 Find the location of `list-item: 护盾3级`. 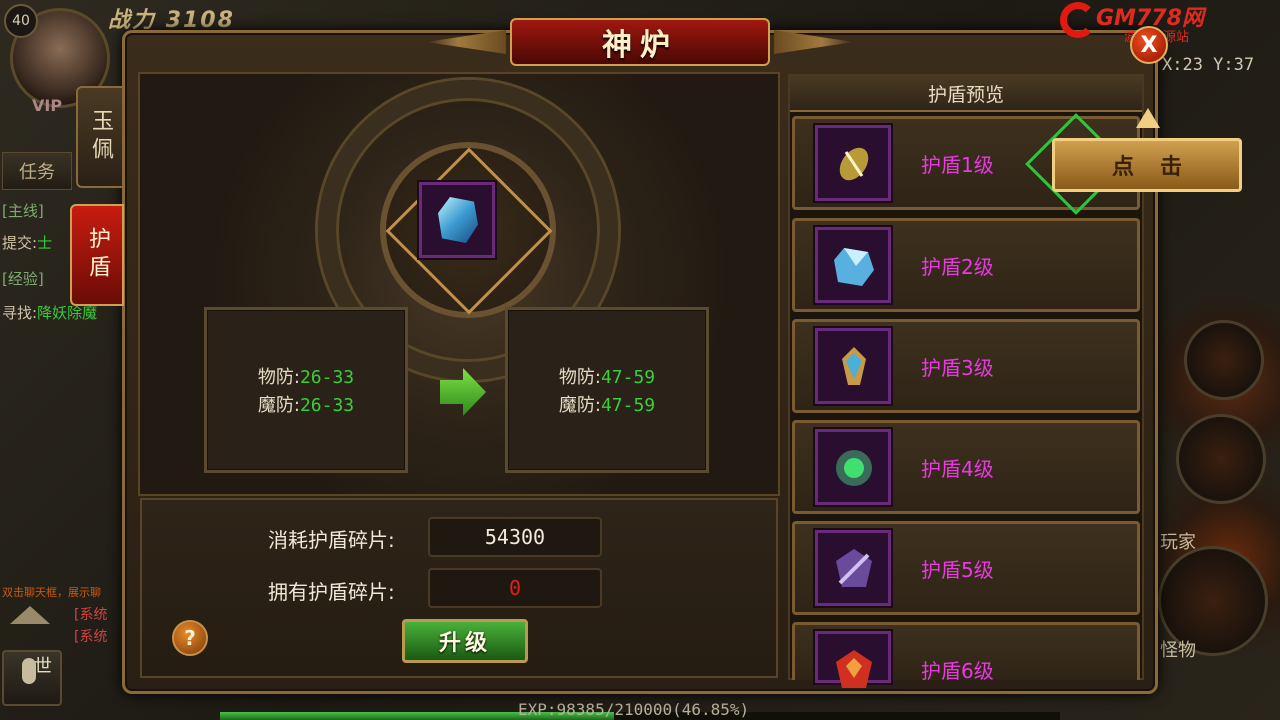

list-item: 护盾3级 is located at coordinates (966, 366).